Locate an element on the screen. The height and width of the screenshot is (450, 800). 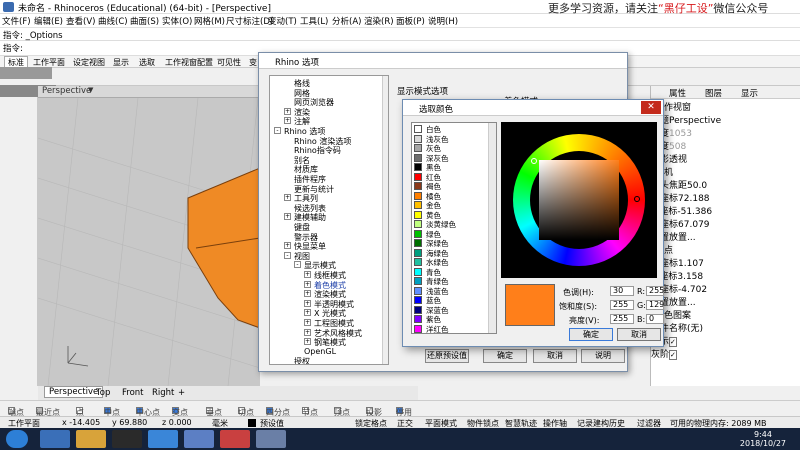
options-button: 还原预设值 is located at coordinates (447, 356).